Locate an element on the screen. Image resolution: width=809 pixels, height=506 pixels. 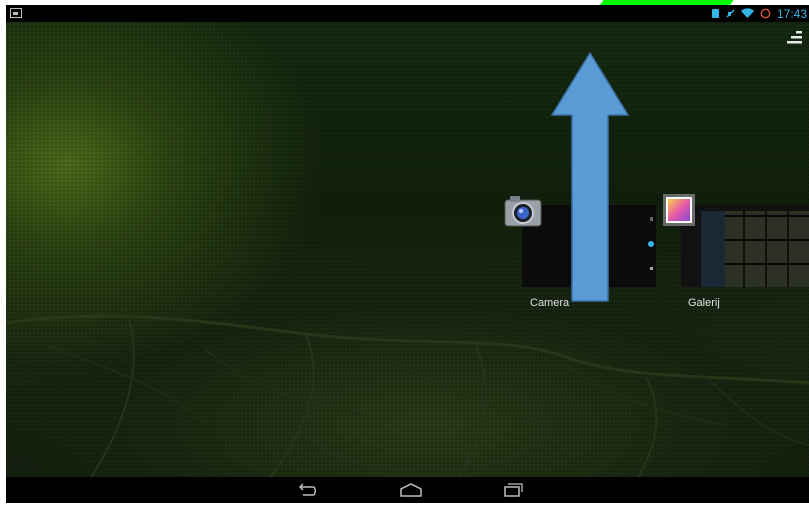
recent-card-gallery is located at coordinates (745, 246).